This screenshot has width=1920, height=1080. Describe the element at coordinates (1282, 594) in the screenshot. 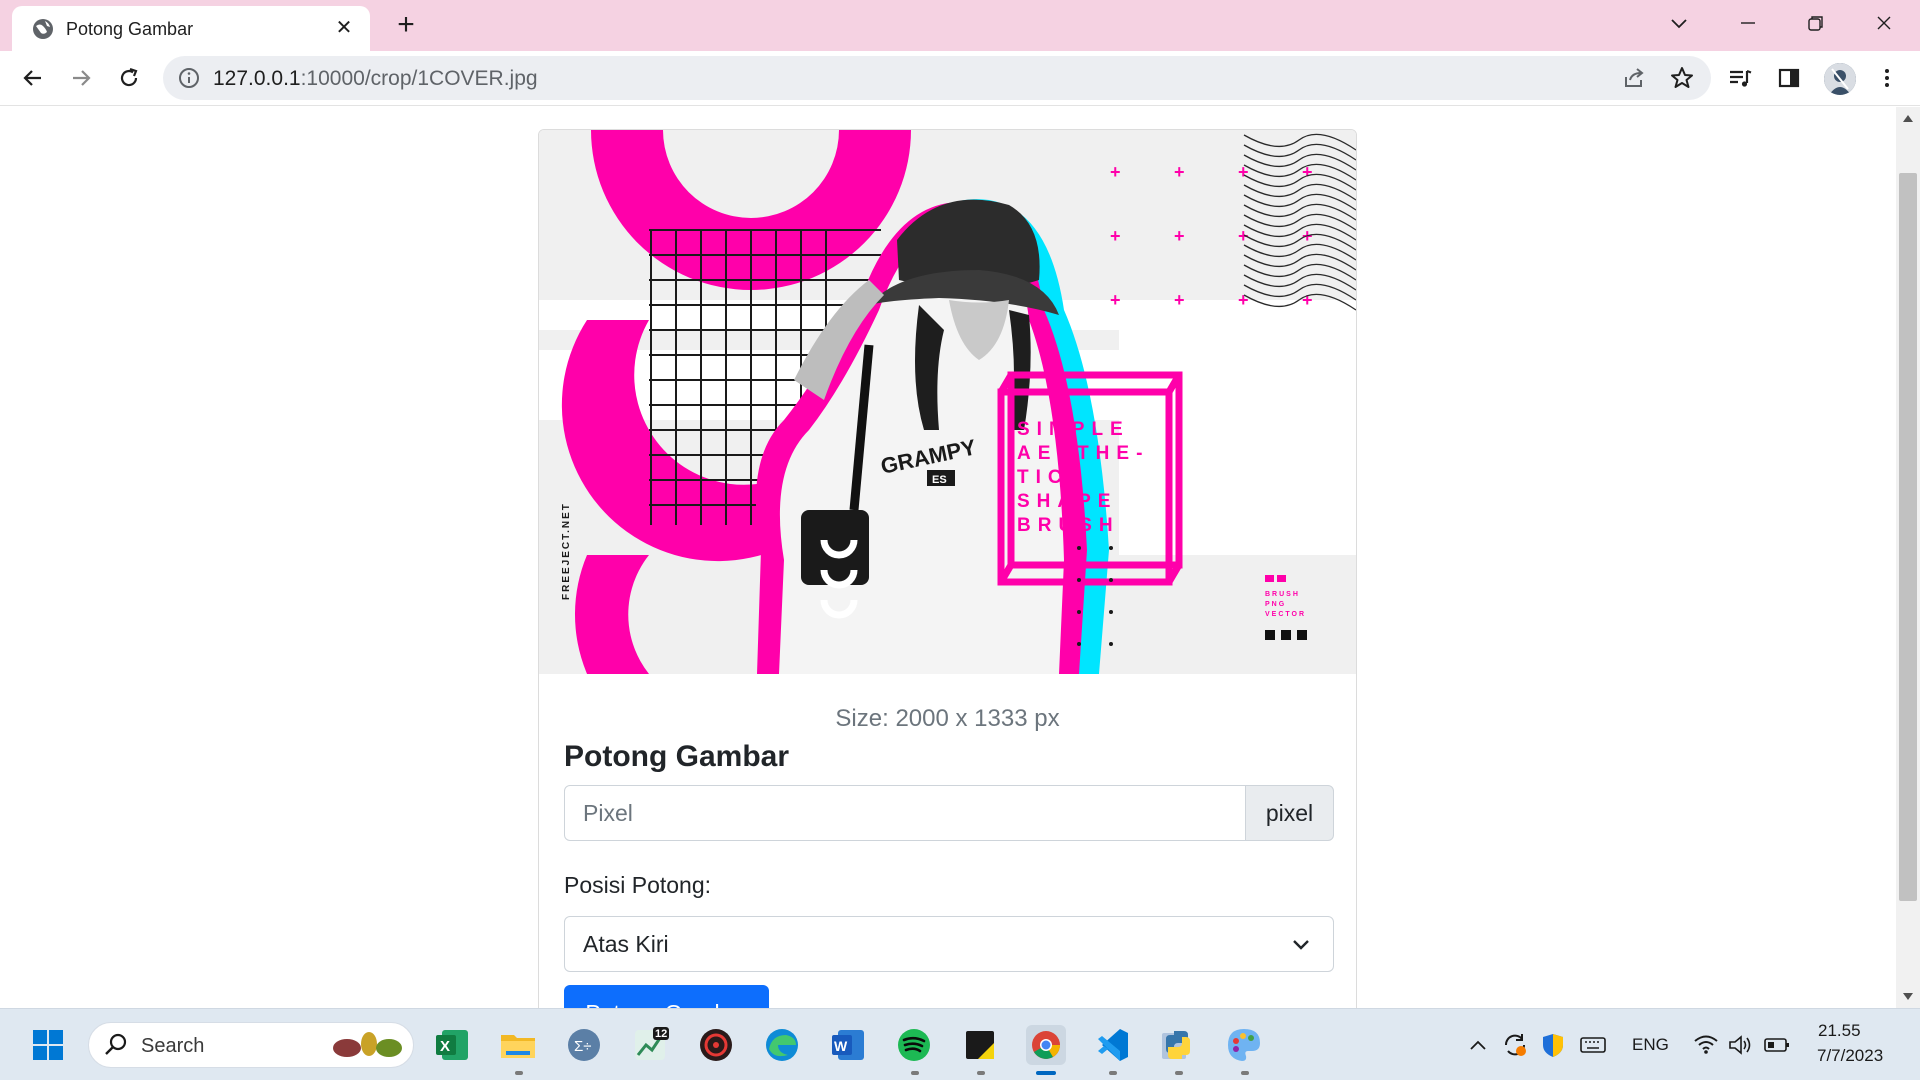

I see `corner-text-1: BRUSH` at that location.